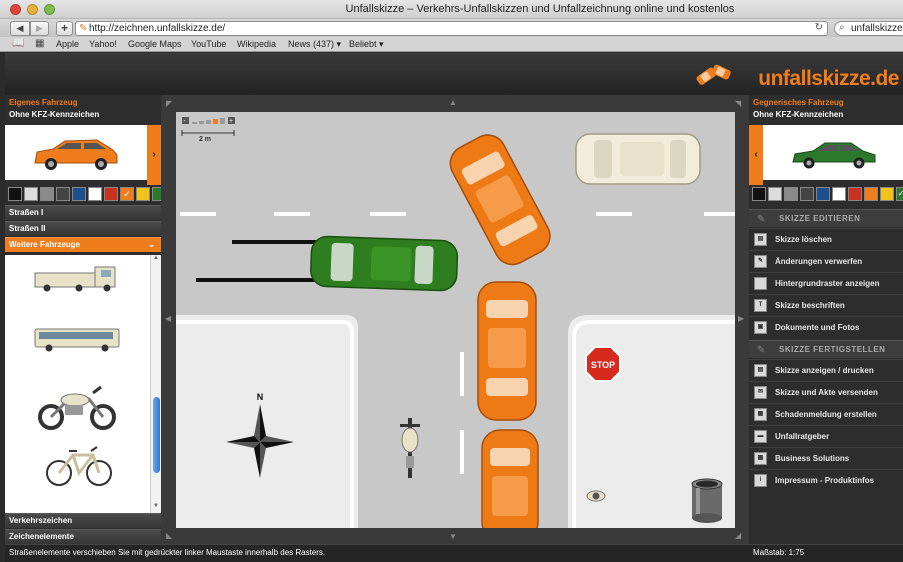 This screenshot has height=562, width=903. I want to click on app-header: unfallskizze.de, so click(454, 74).